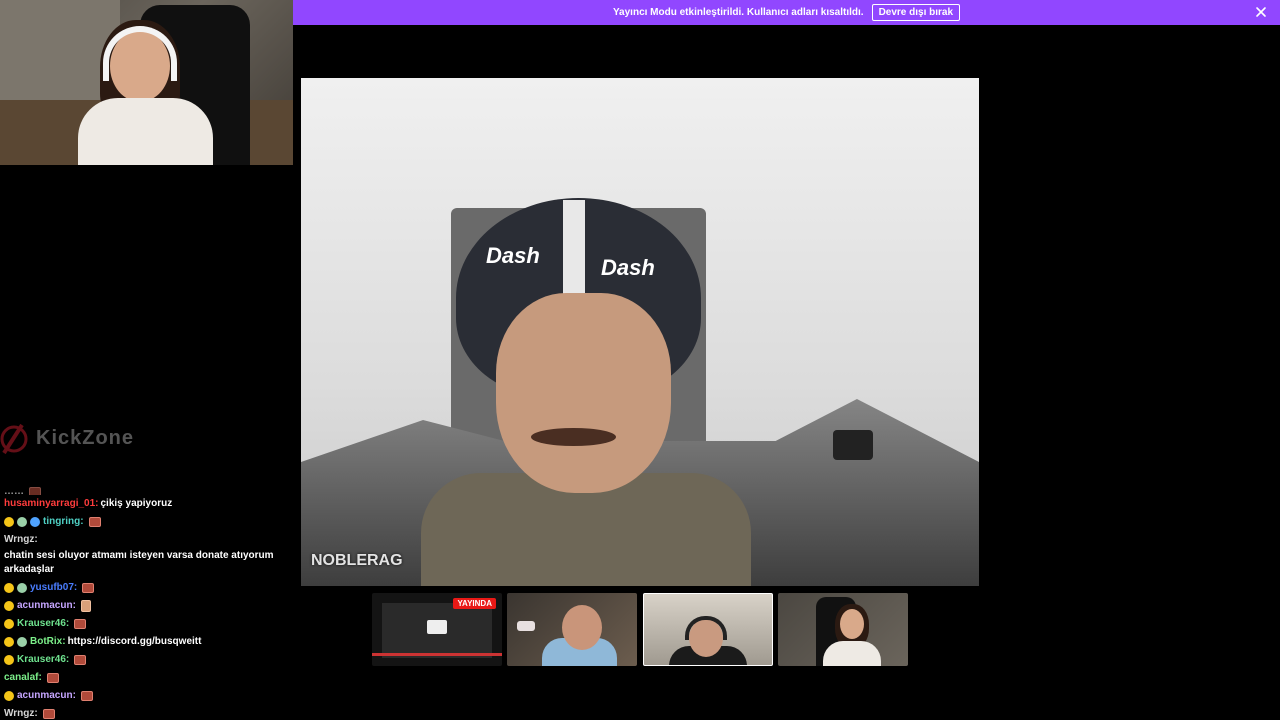 This screenshot has width=1280, height=720. I want to click on chat-message-text: https://discord.gg/busqweitt, so click(134, 641).